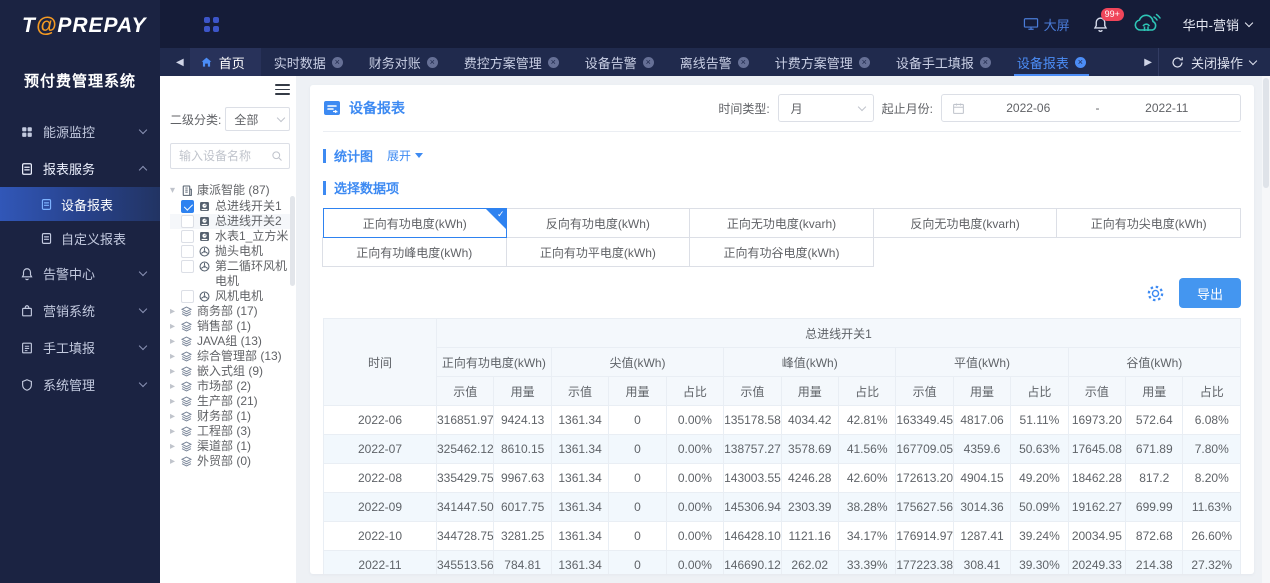 This screenshot has height=583, width=1270. Describe the element at coordinates (598, 252) in the screenshot. I see `data-item-button: 正向有功平电度(kWh)` at that location.